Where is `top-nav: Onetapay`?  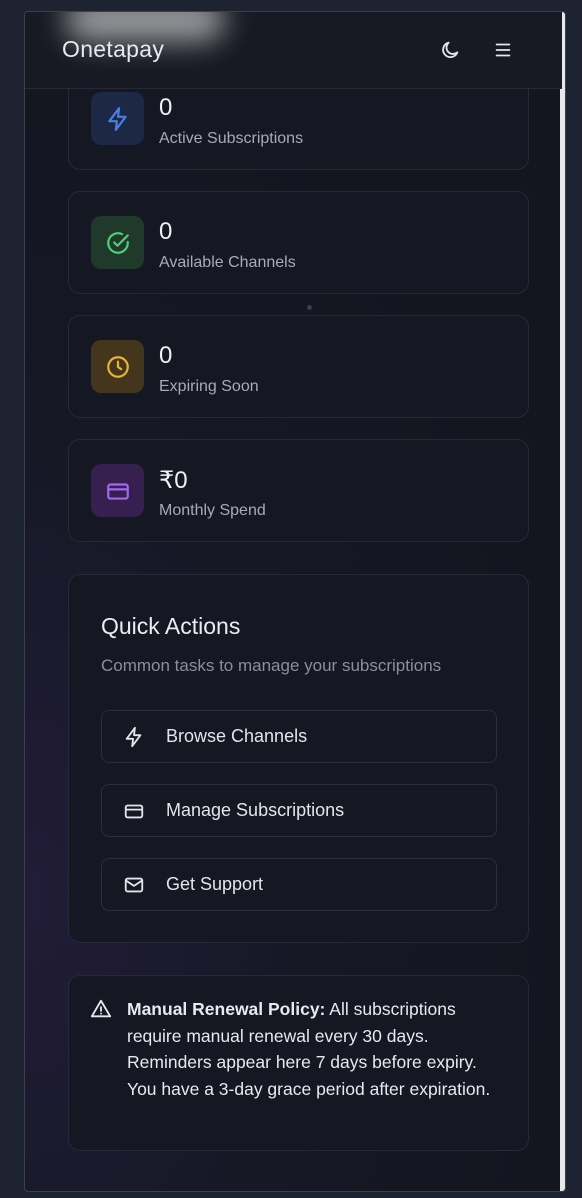 top-nav: Onetapay is located at coordinates (293, 50).